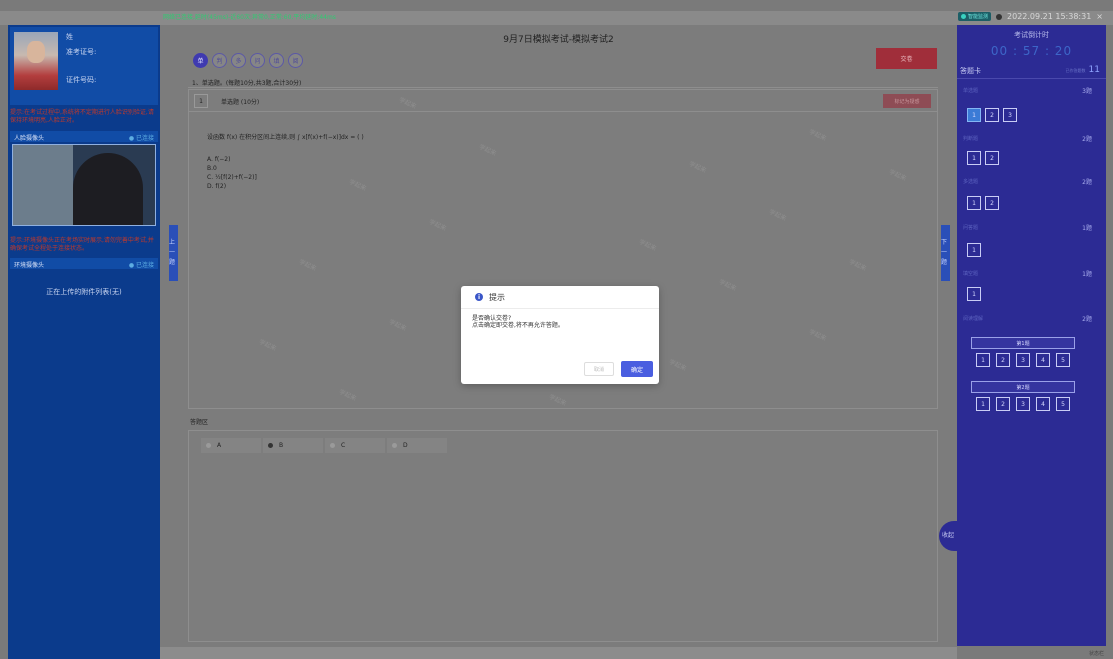  What do you see at coordinates (599, 369) in the screenshot?
I see `cancel-button: 取消` at bounding box center [599, 369].